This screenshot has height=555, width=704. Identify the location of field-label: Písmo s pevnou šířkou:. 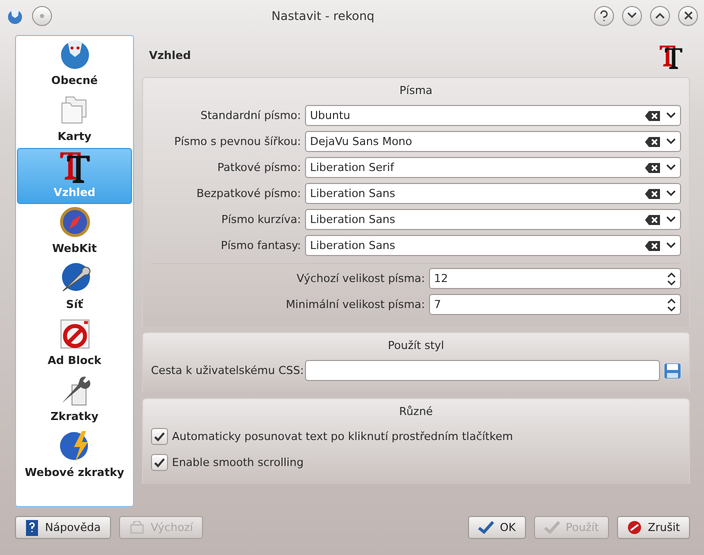
(237, 141).